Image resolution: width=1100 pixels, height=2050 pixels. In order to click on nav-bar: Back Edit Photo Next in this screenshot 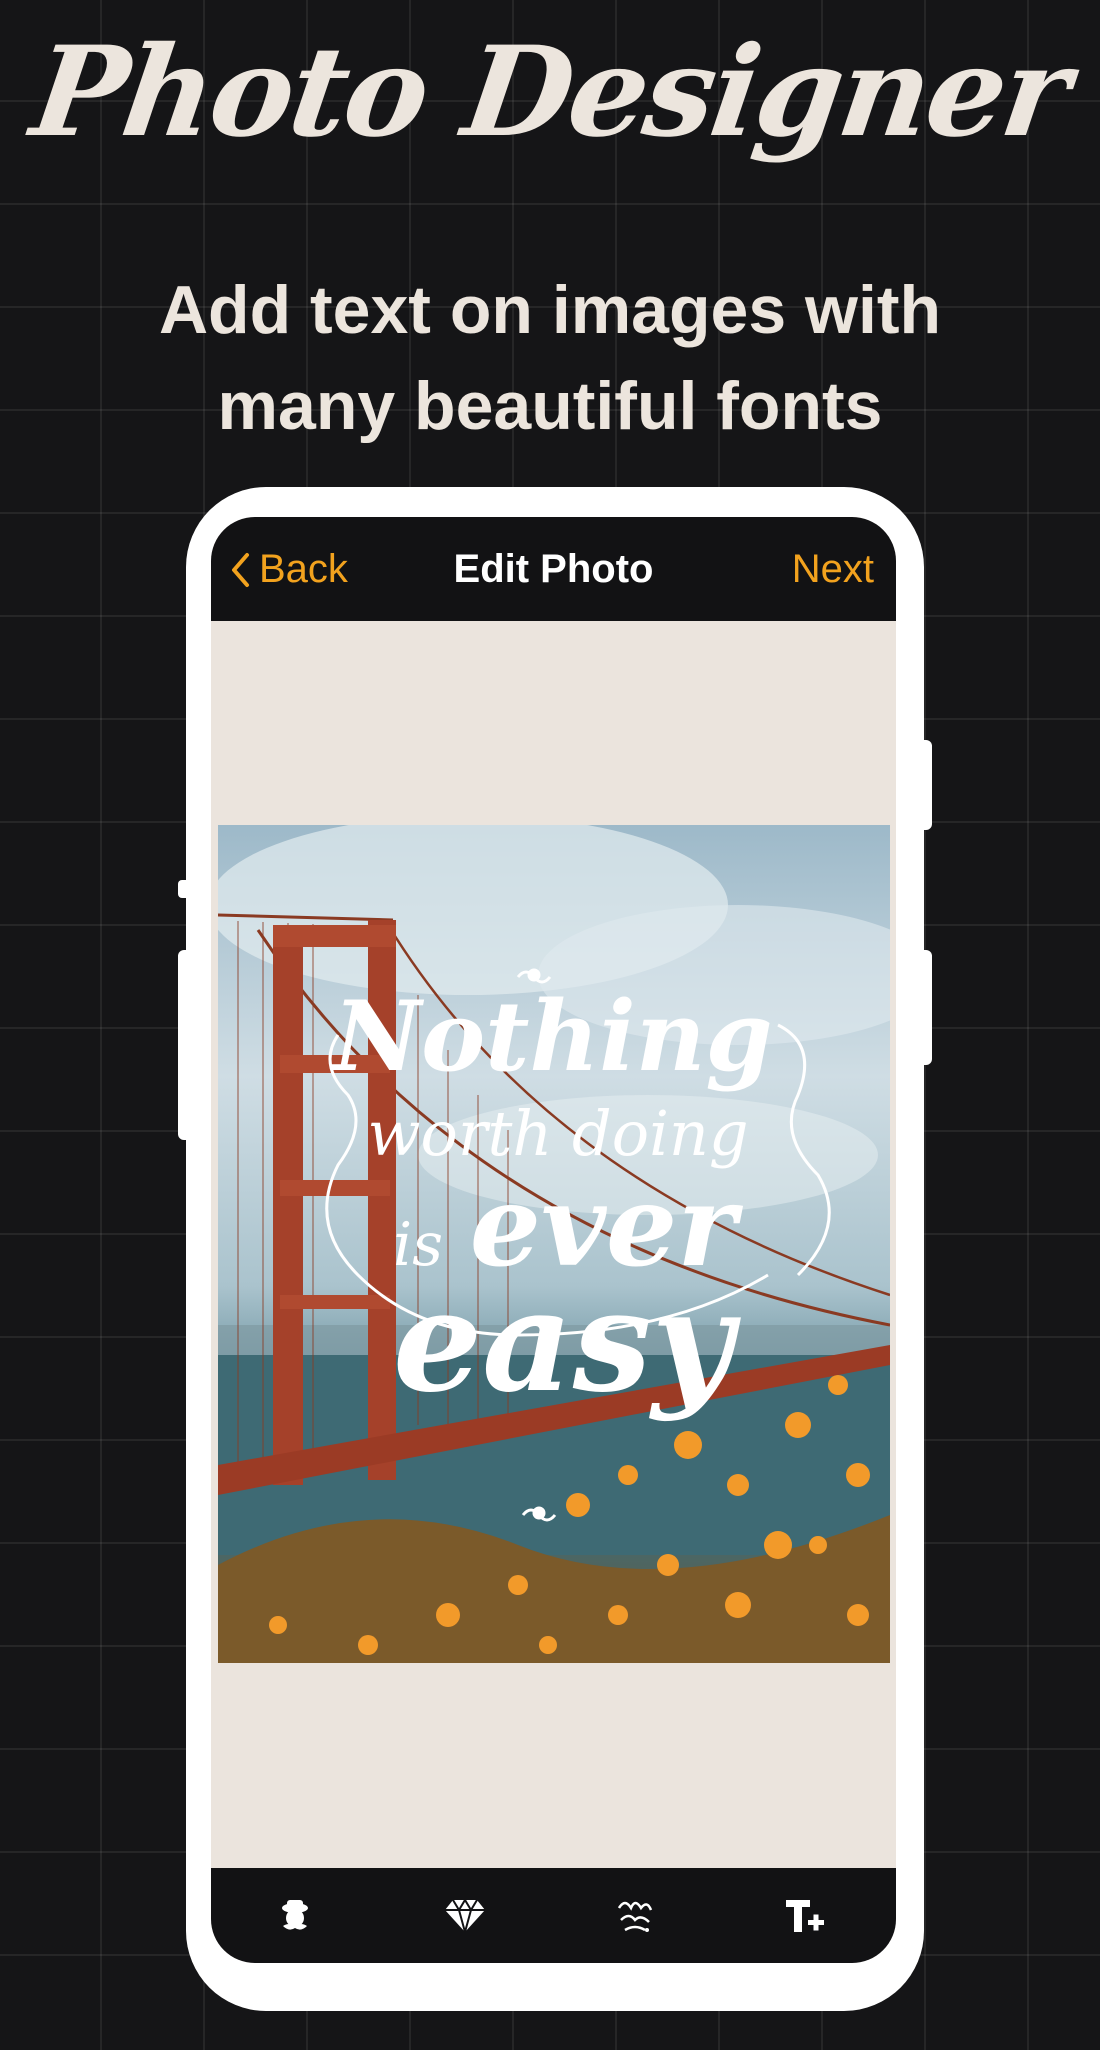, I will do `click(553, 569)`.